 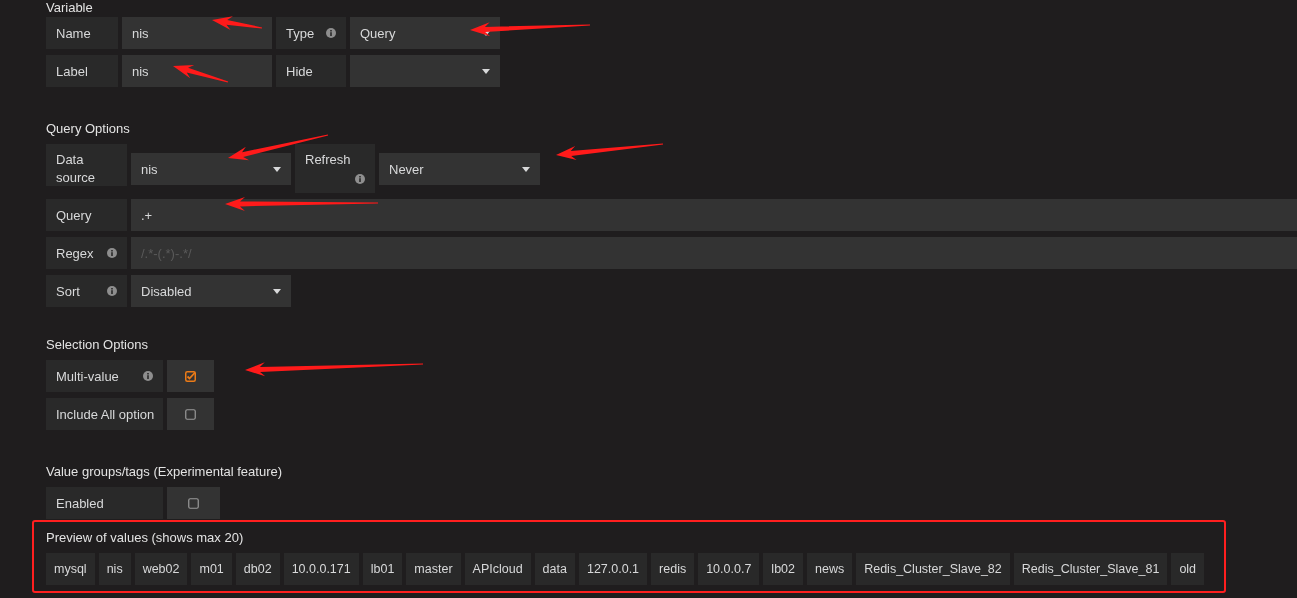 What do you see at coordinates (830, 569) in the screenshot?
I see `value-tag: news` at bounding box center [830, 569].